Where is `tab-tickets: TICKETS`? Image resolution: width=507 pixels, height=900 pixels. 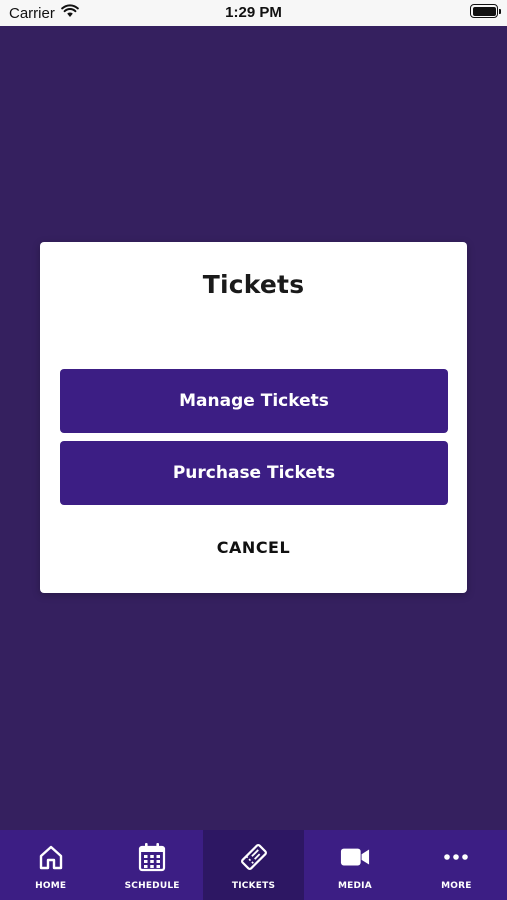
tab-tickets: TICKETS is located at coordinates (253, 865).